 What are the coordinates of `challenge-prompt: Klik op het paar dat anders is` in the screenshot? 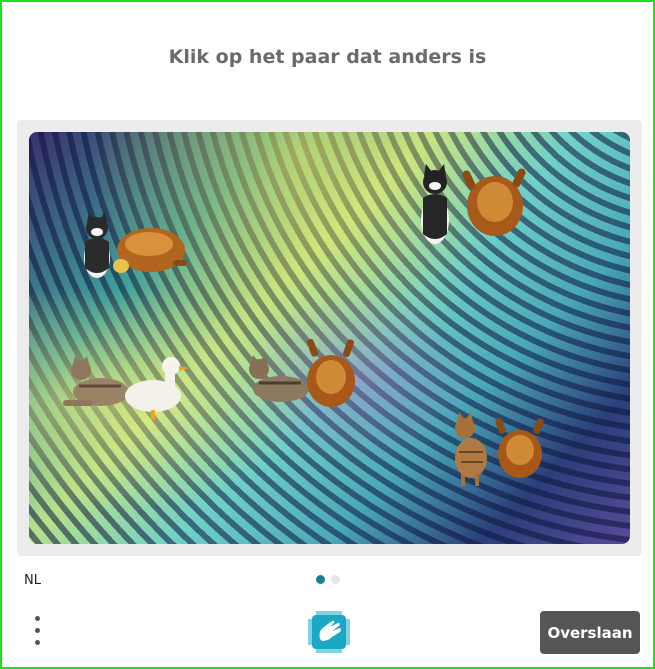 It's located at (327, 57).